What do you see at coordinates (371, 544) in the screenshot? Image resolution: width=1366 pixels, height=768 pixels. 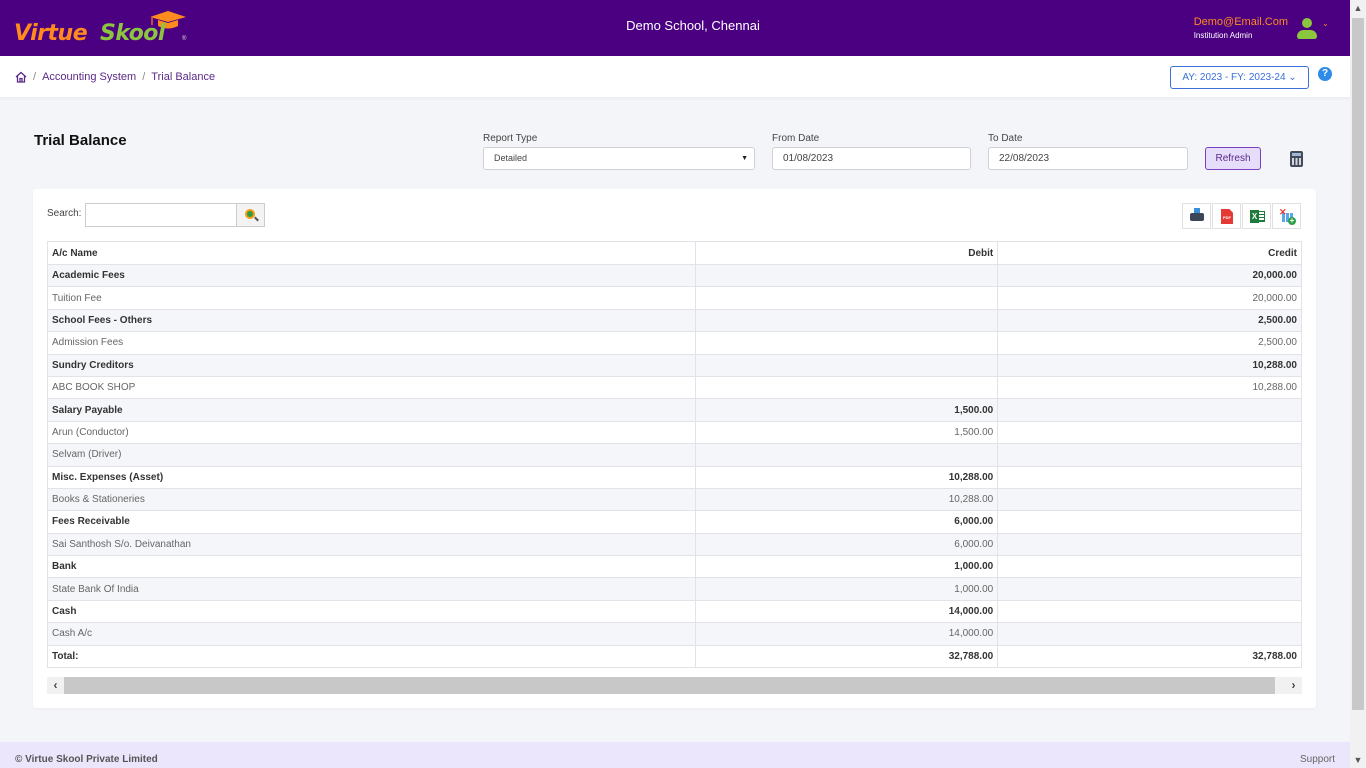 I see `ac-name-cell: Sai Santhosh S/o. Deivanathan` at bounding box center [371, 544].